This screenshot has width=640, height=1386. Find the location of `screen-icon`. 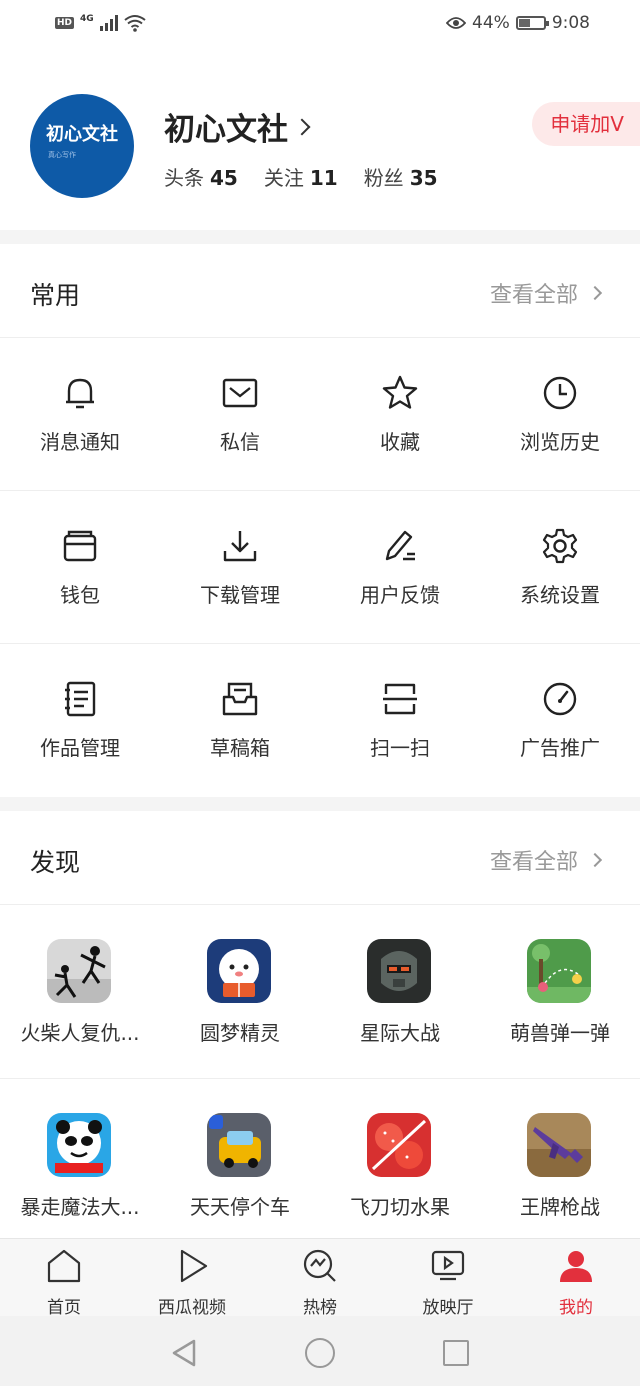

screen-icon is located at coordinates (448, 1265).